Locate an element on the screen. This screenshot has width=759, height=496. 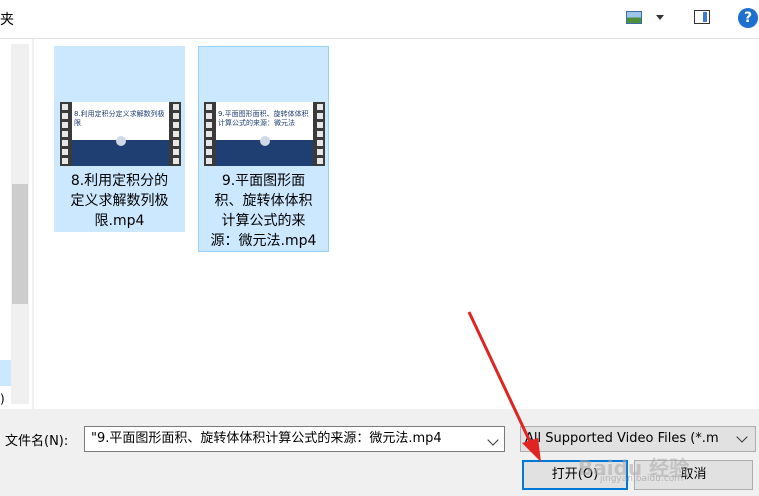
file-name: 8.利用定积分的 定义求解数列极 限.mp4 is located at coordinates (119, 201).